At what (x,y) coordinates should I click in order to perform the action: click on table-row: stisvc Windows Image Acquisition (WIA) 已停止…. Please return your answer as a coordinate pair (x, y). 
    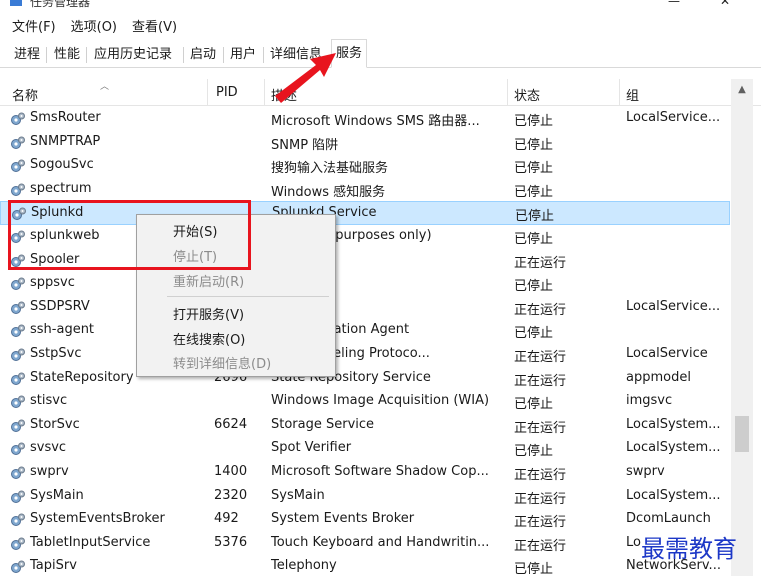
    Looking at the image, I should click on (365, 402).